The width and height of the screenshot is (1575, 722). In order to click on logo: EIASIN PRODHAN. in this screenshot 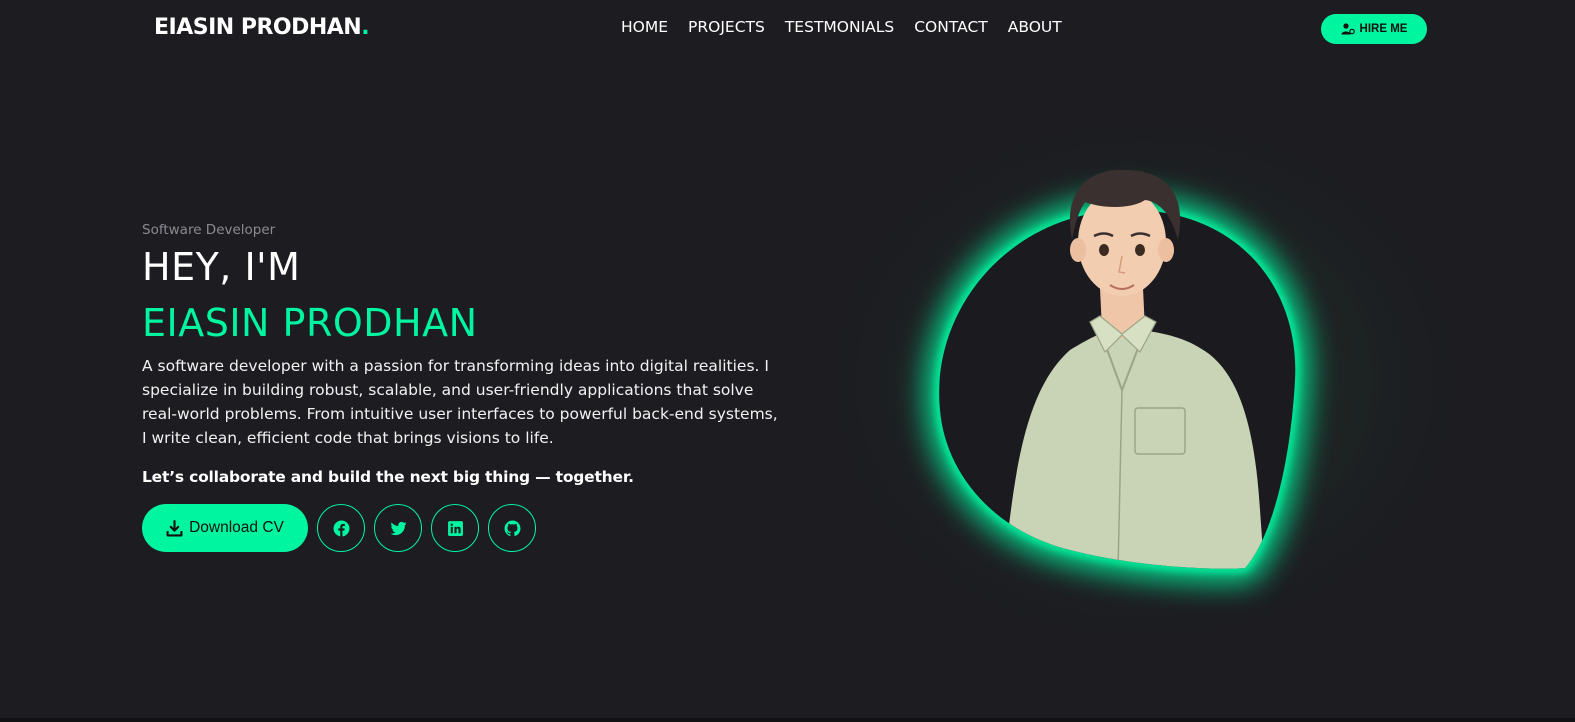, I will do `click(262, 27)`.